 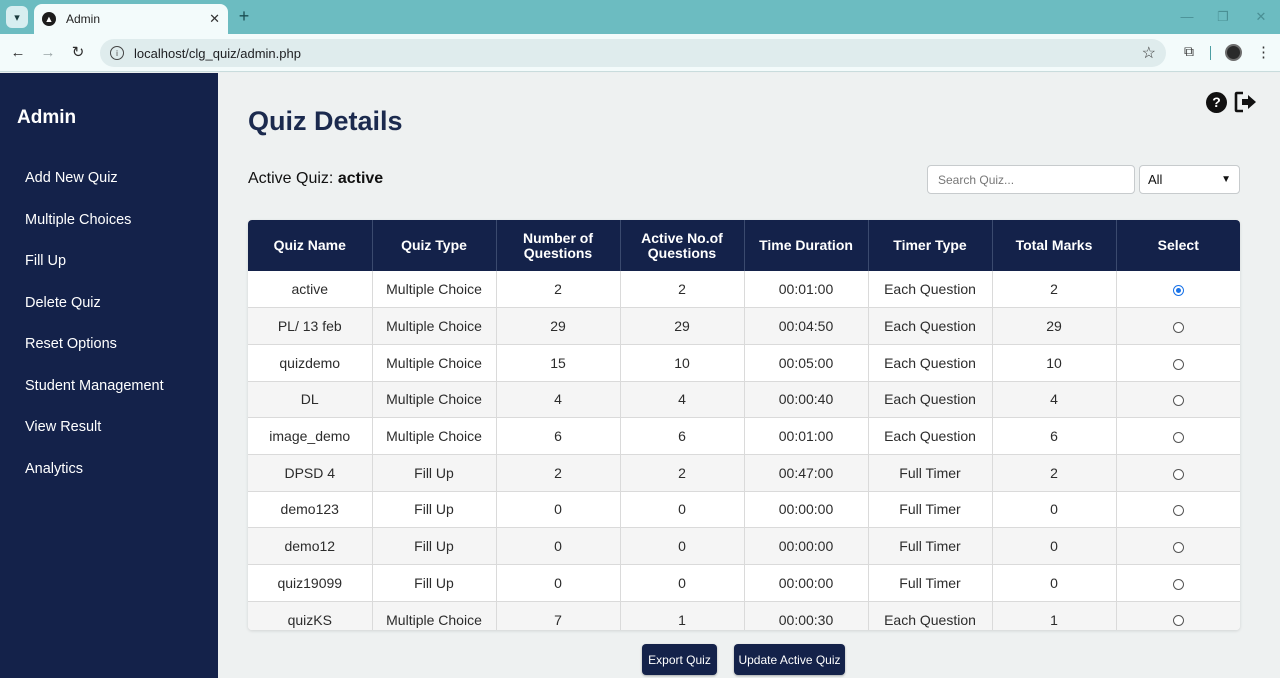 What do you see at coordinates (789, 659) in the screenshot?
I see `update-active-quiz-button: Update Active Quiz` at bounding box center [789, 659].